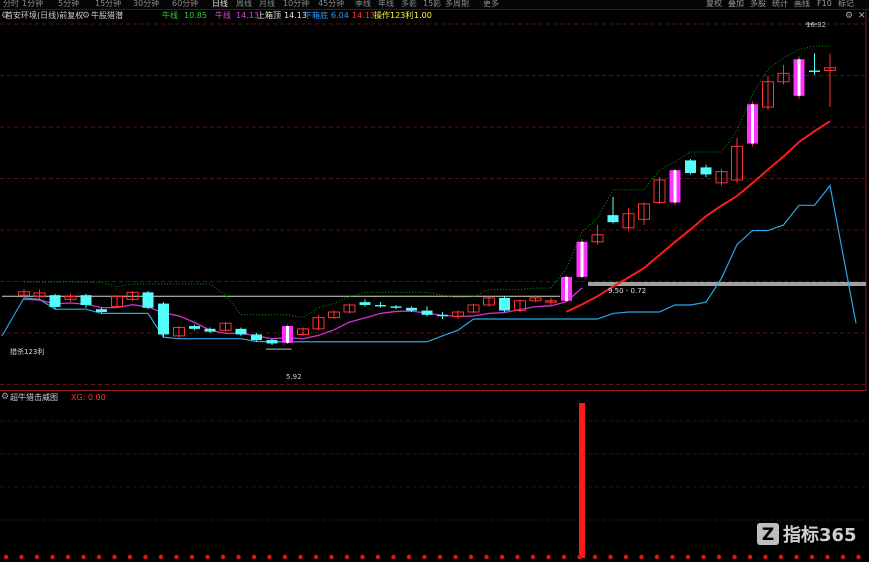  I want to click on high-price-label: 16.32, so click(816, 25).